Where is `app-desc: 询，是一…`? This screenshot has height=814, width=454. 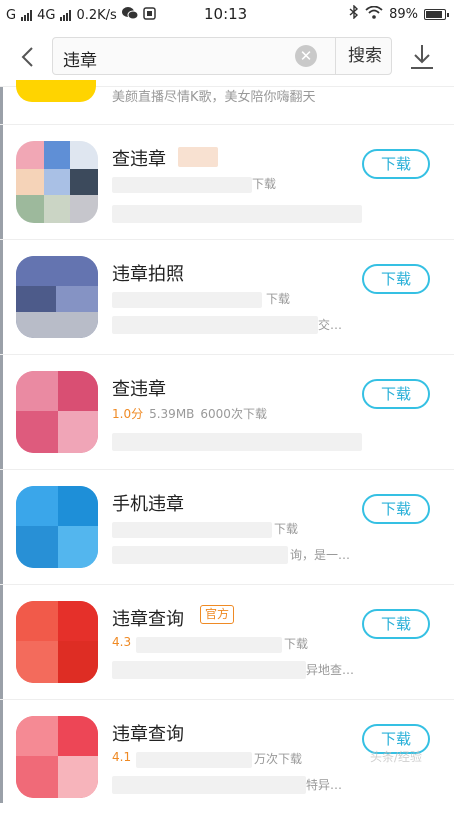
app-desc: 询，是一… is located at coordinates (320, 555).